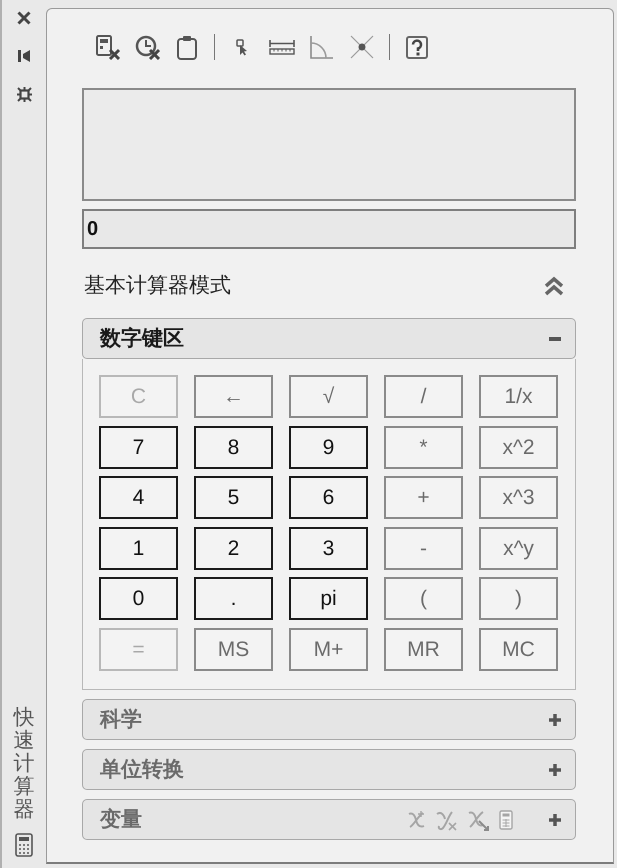  I want to click on intersection-icon, so click(362, 47).